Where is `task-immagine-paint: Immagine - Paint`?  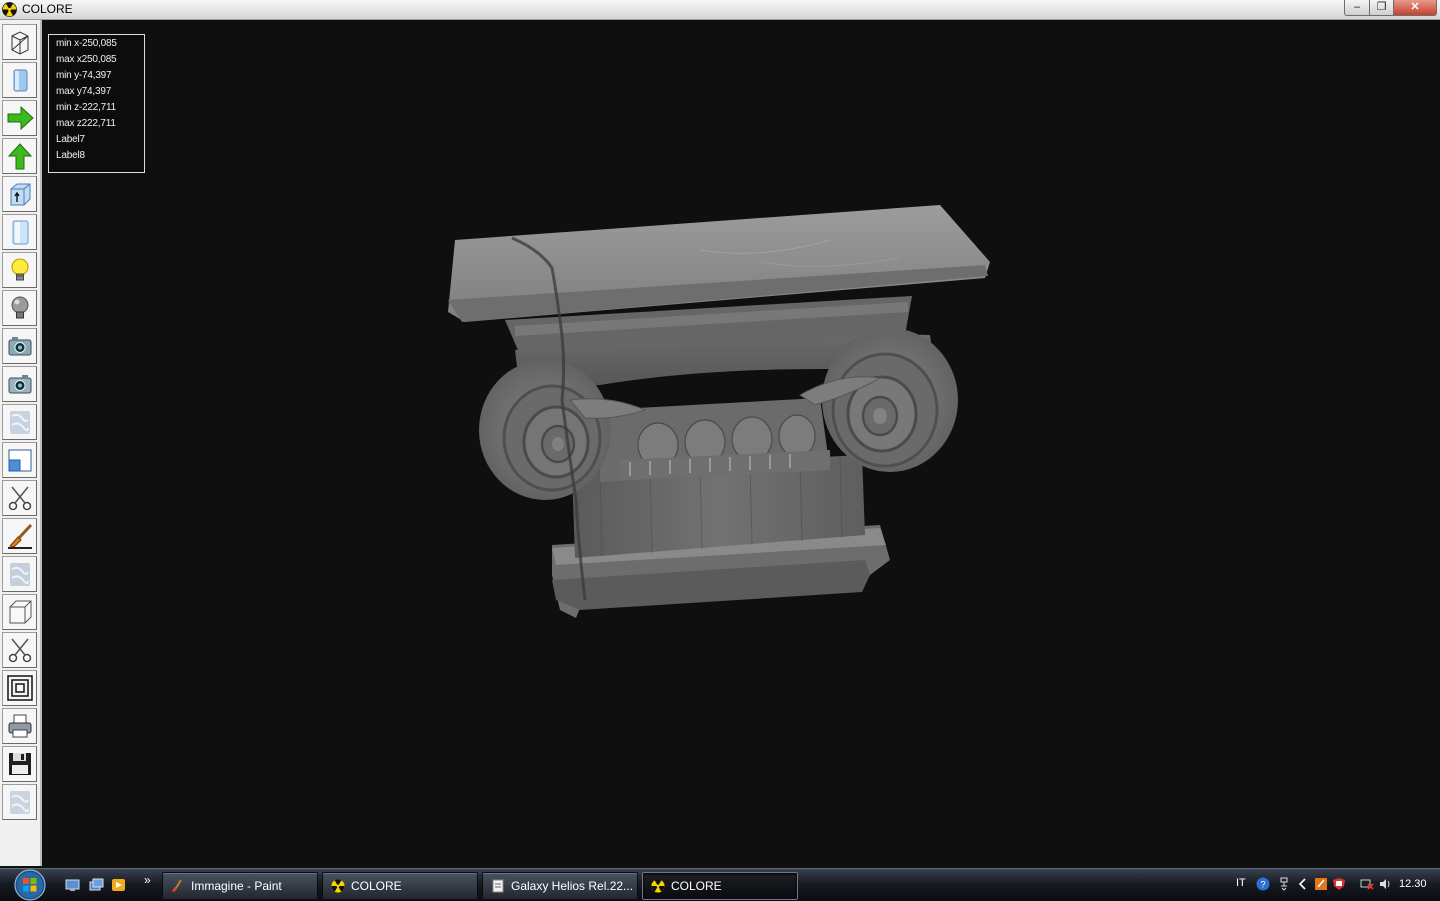 task-immagine-paint: Immagine - Paint is located at coordinates (240, 886).